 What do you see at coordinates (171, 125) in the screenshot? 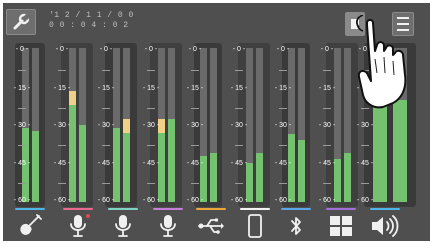
I see `level-bar-mic-3-r` at bounding box center [171, 125].